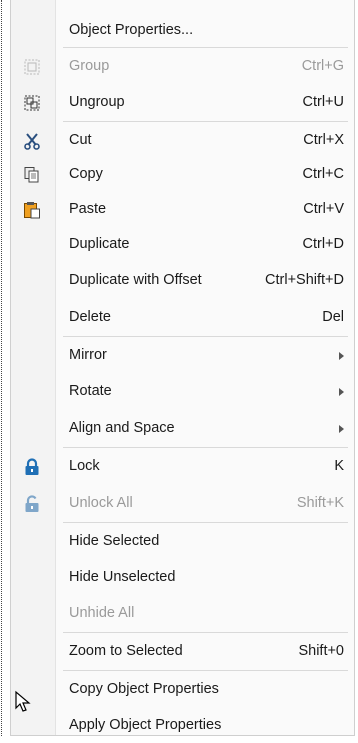  Describe the element at coordinates (84, 466) in the screenshot. I see `menu-item-label: Lock` at that location.